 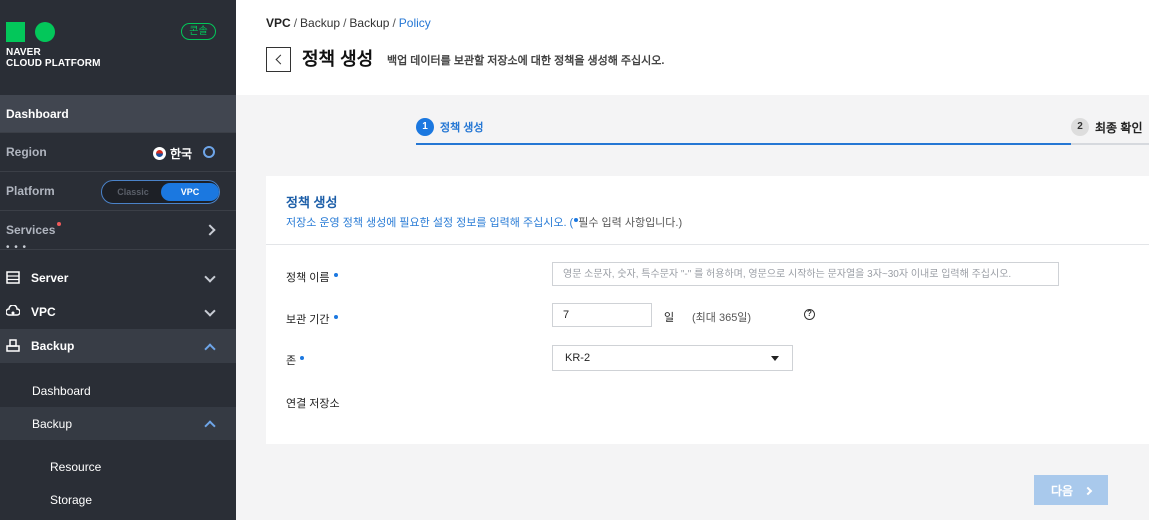 What do you see at coordinates (118, 466) in the screenshot?
I see `sidebar-subitem-resource: Resource` at bounding box center [118, 466].